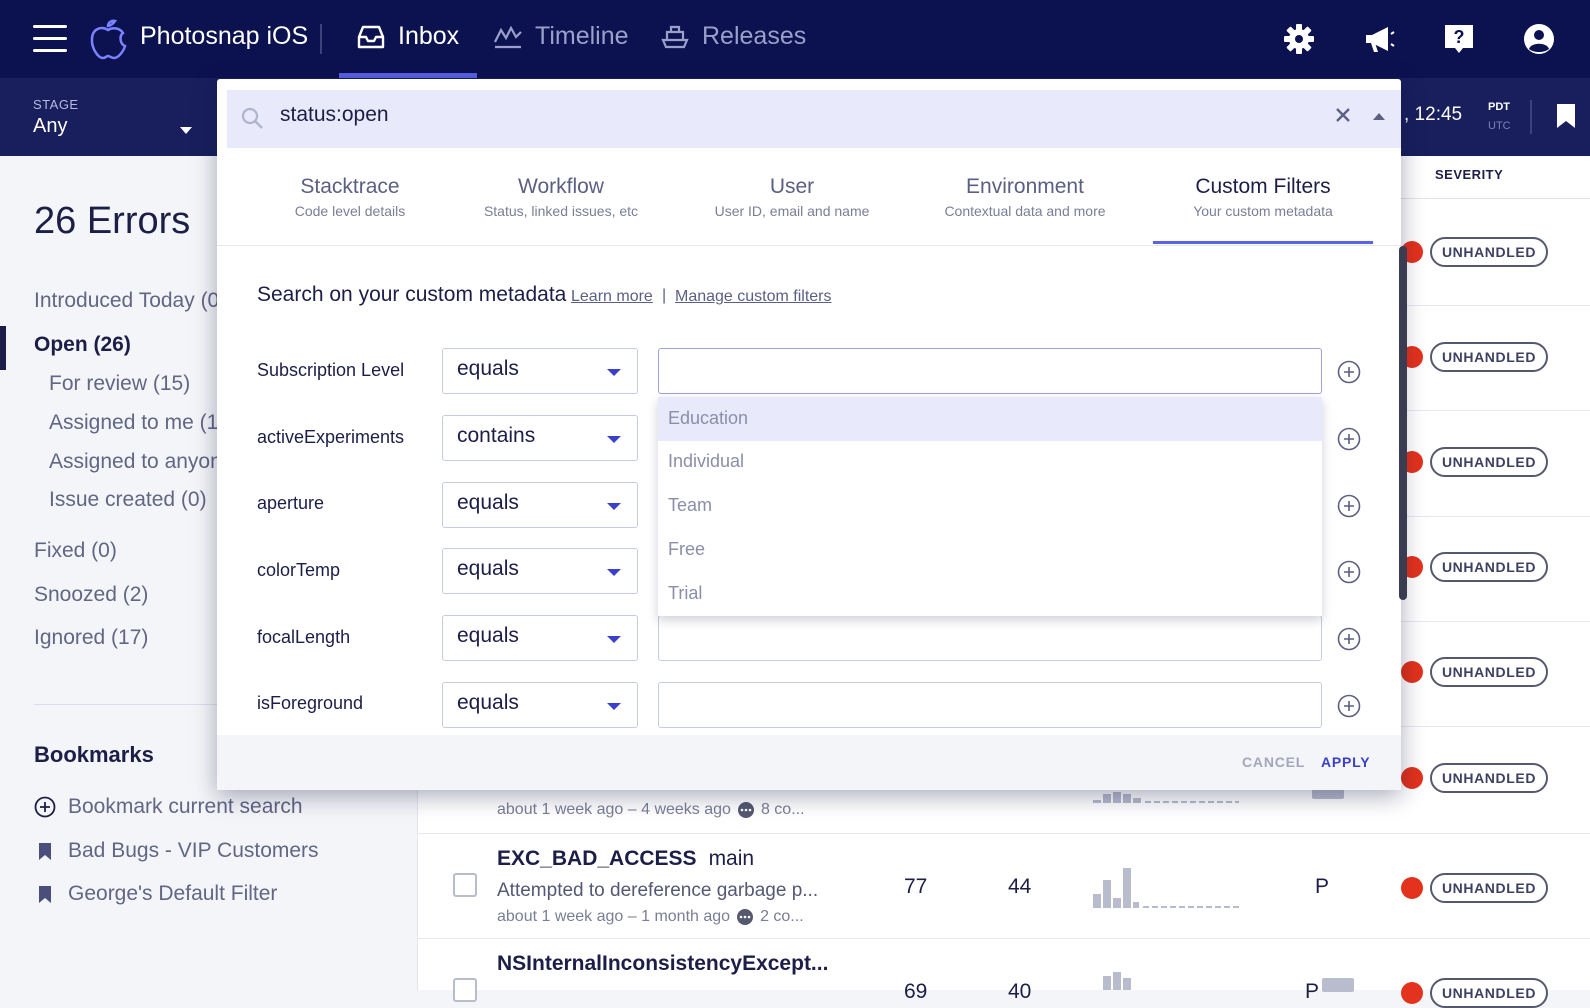 The width and height of the screenshot is (1590, 1008). Describe the element at coordinates (56, 104) in the screenshot. I see `stage-label: STAGE` at that location.